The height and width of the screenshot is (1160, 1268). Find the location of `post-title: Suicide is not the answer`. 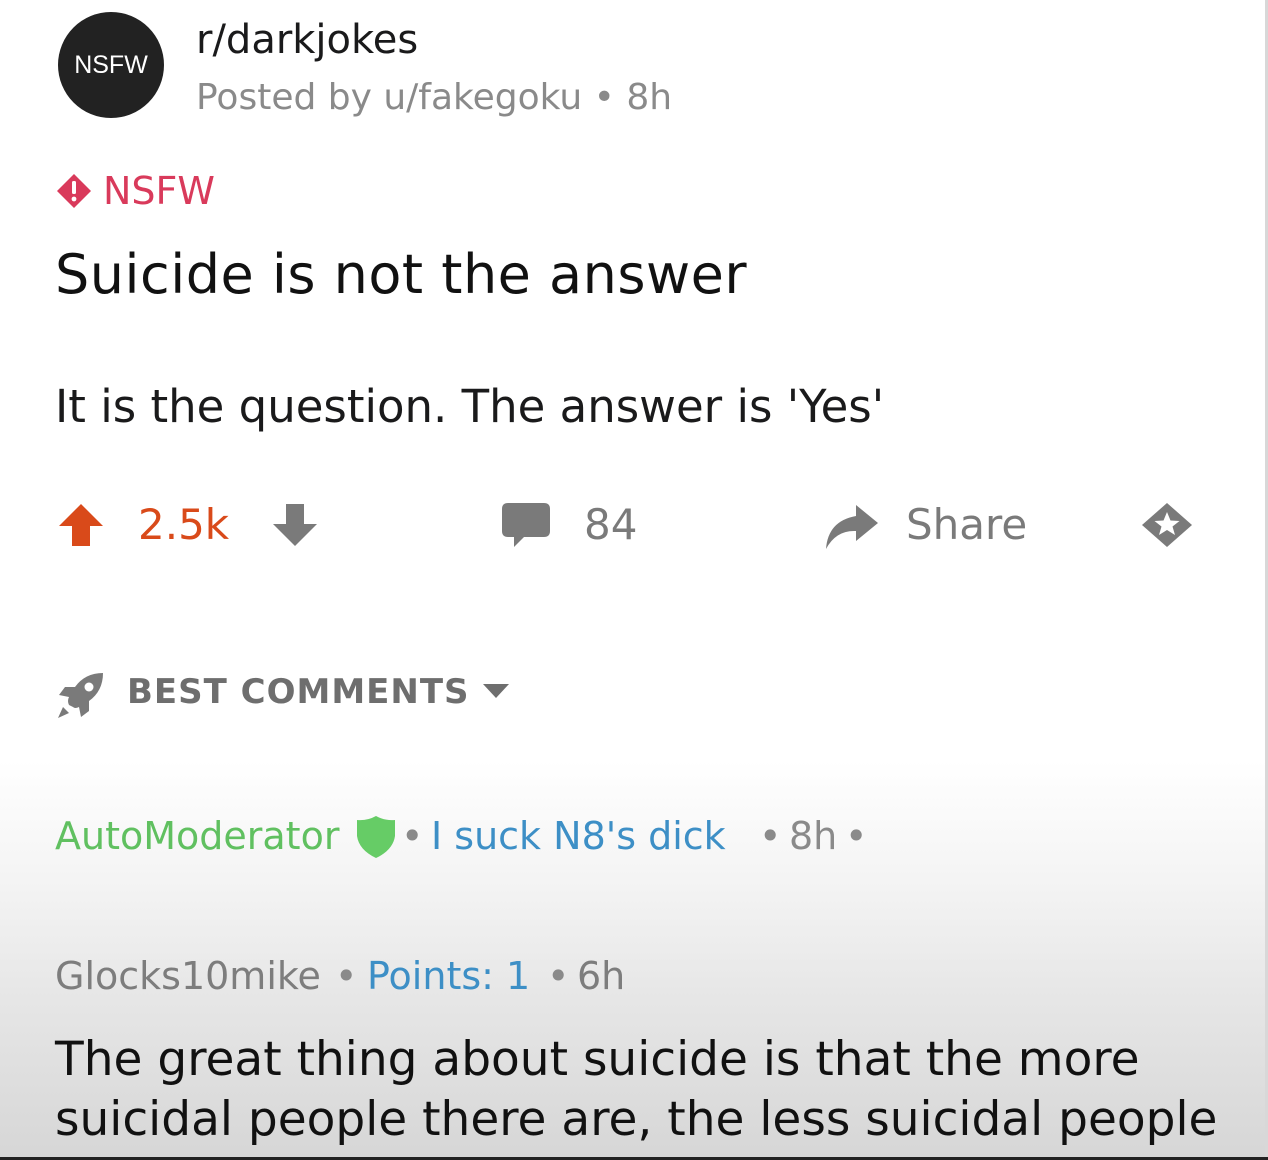

post-title: Suicide is not the answer is located at coordinates (401, 274).